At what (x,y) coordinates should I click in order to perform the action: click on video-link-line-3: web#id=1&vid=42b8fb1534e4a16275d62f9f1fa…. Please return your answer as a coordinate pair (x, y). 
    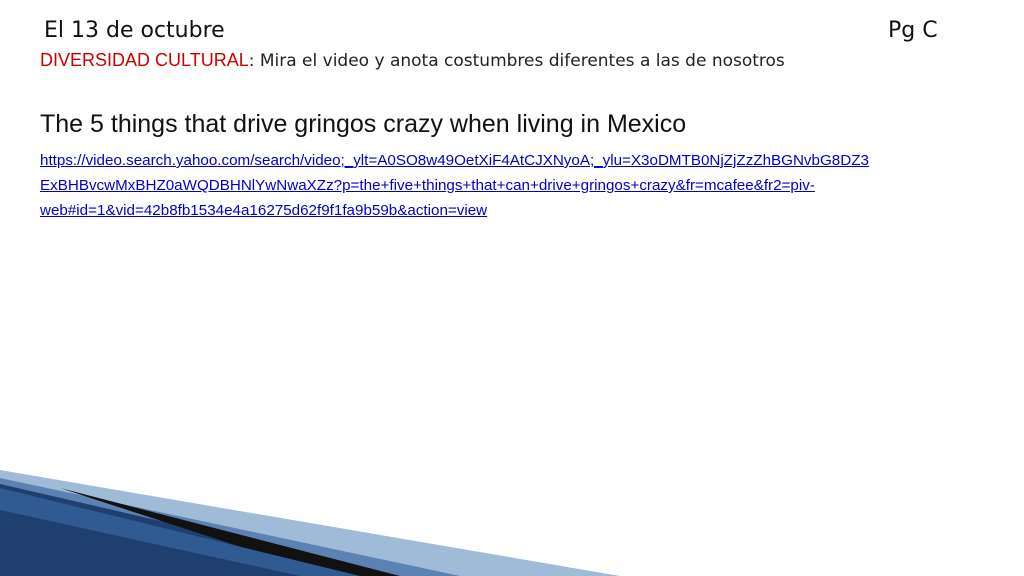
    Looking at the image, I should click on (515, 210).